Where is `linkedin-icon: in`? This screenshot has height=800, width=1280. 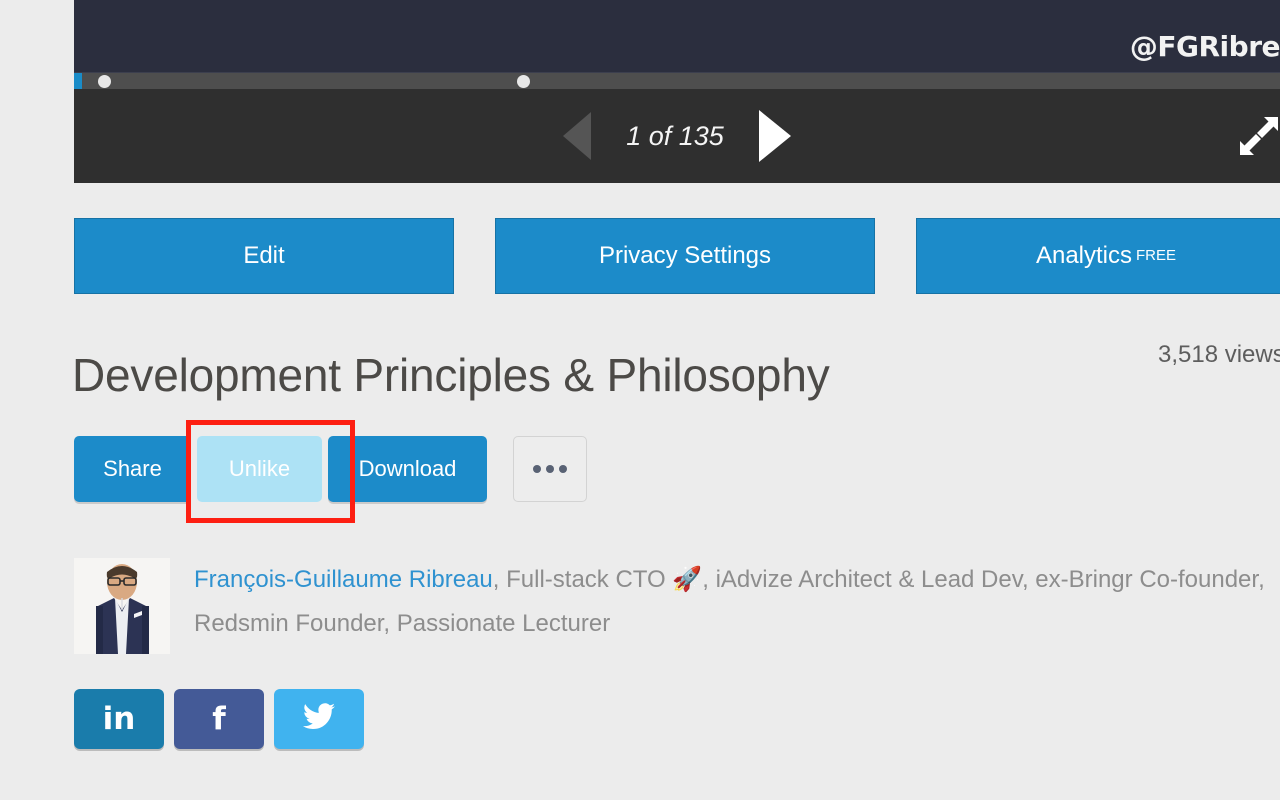
linkedin-icon: in is located at coordinates (119, 718).